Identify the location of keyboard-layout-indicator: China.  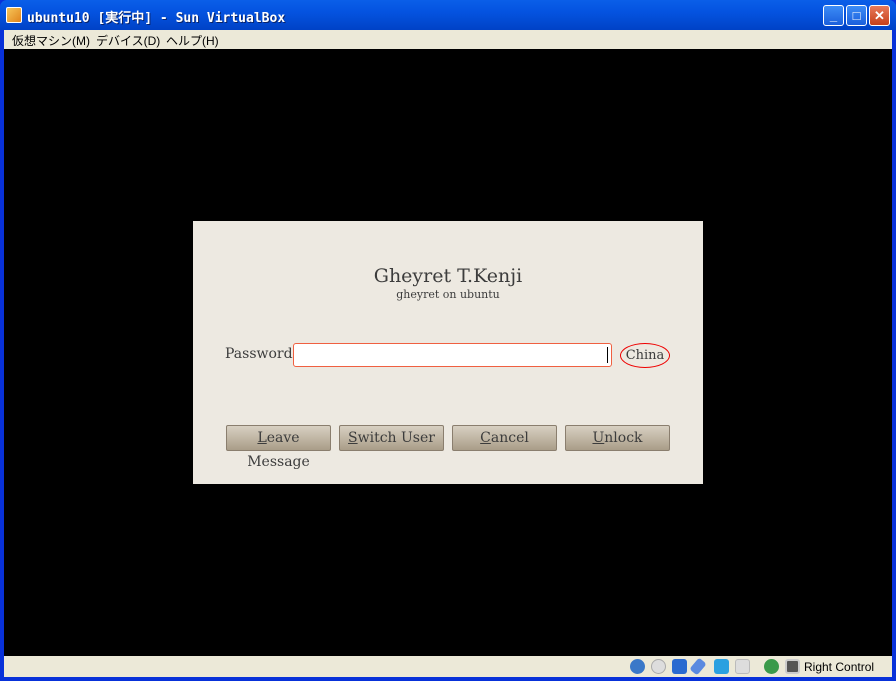
(645, 355).